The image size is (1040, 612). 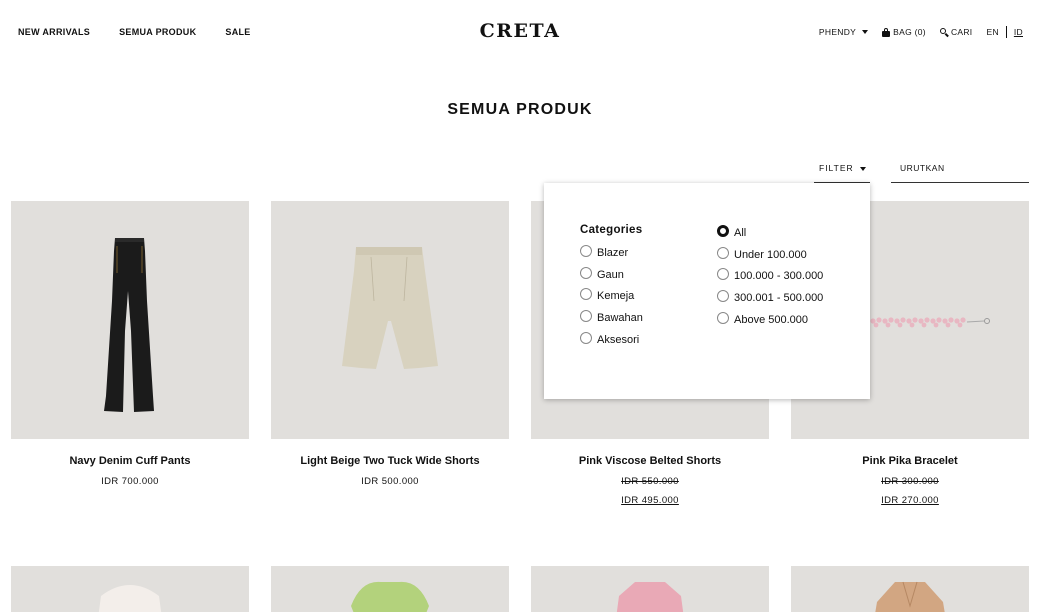 What do you see at coordinates (620, 317) in the screenshot?
I see `category-label: Bawahan` at bounding box center [620, 317].